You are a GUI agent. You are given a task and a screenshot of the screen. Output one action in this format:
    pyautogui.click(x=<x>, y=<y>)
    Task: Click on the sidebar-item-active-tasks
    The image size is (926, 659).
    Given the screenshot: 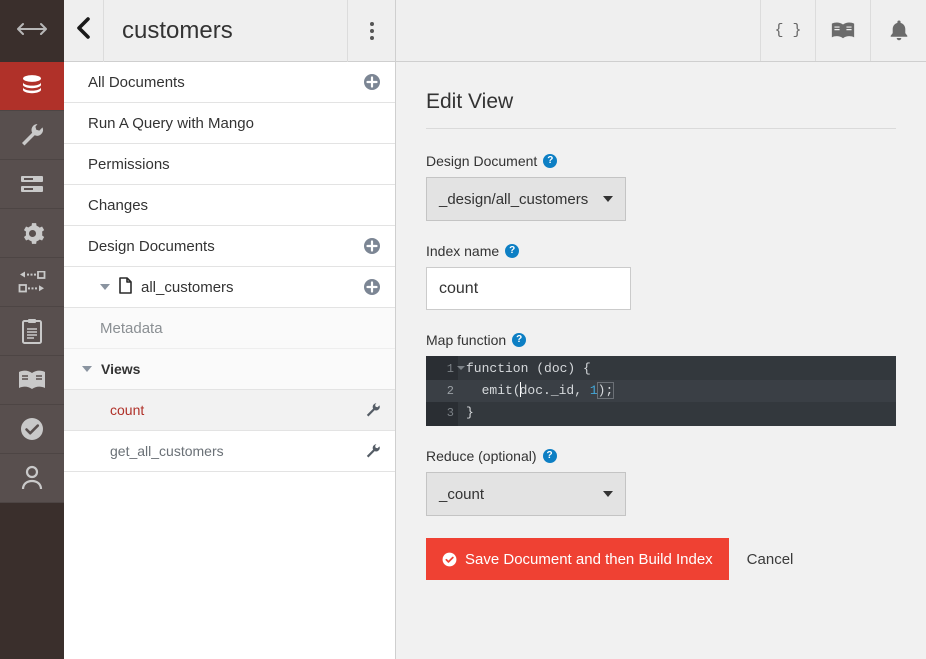 What is the action you would take?
    pyautogui.click(x=32, y=184)
    